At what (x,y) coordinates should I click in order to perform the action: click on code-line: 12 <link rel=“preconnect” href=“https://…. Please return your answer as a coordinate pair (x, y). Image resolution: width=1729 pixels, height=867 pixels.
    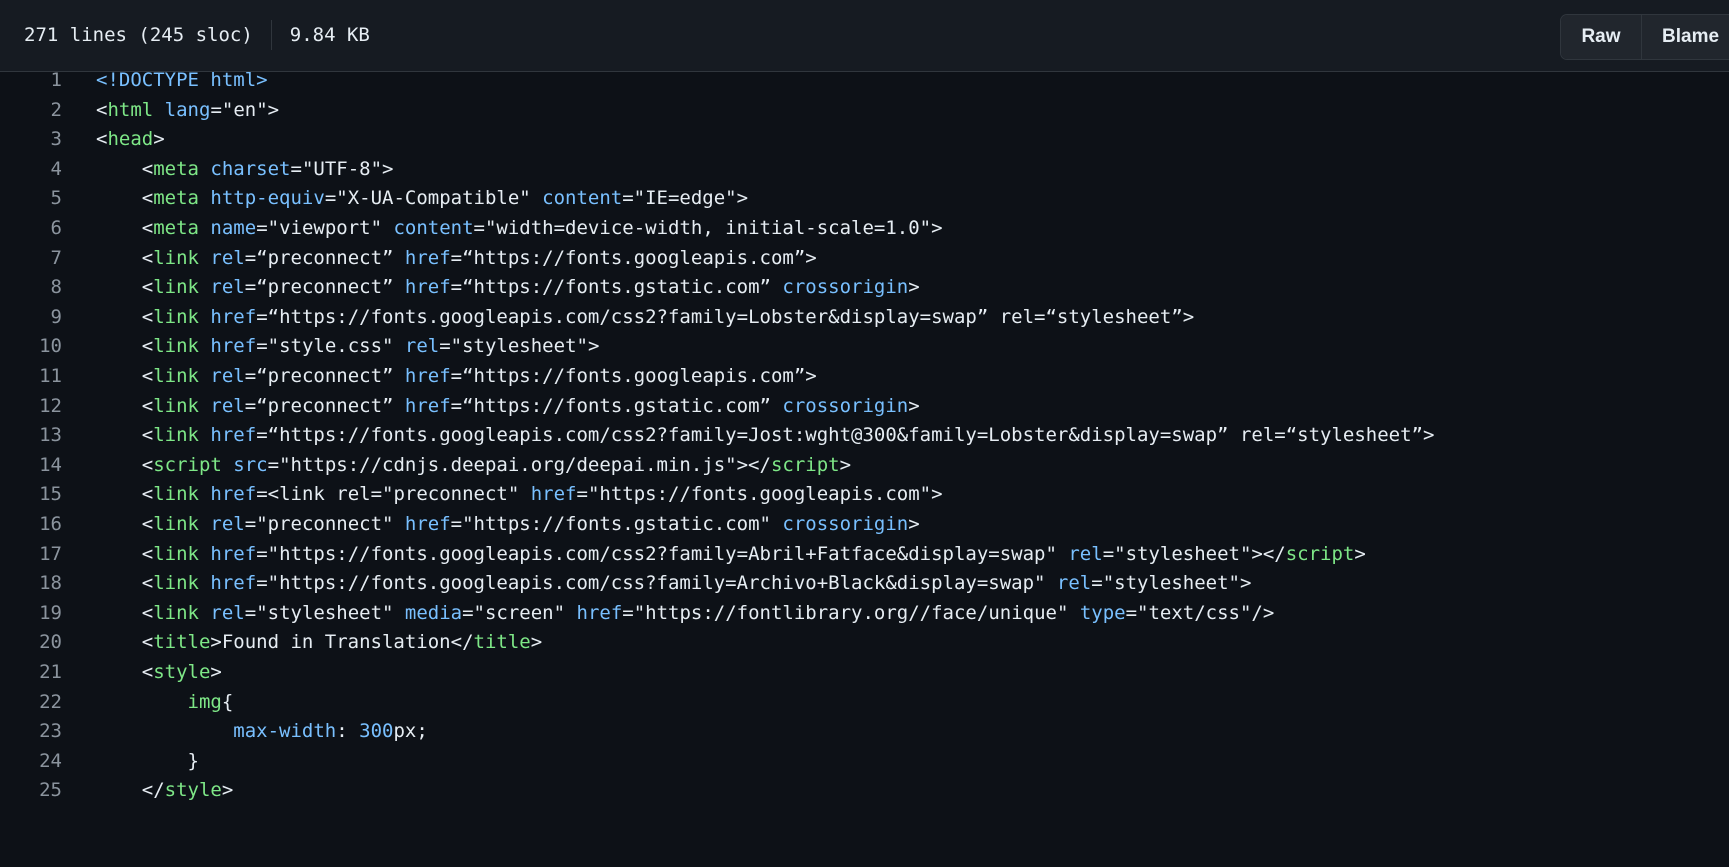
    Looking at the image, I should click on (864, 407).